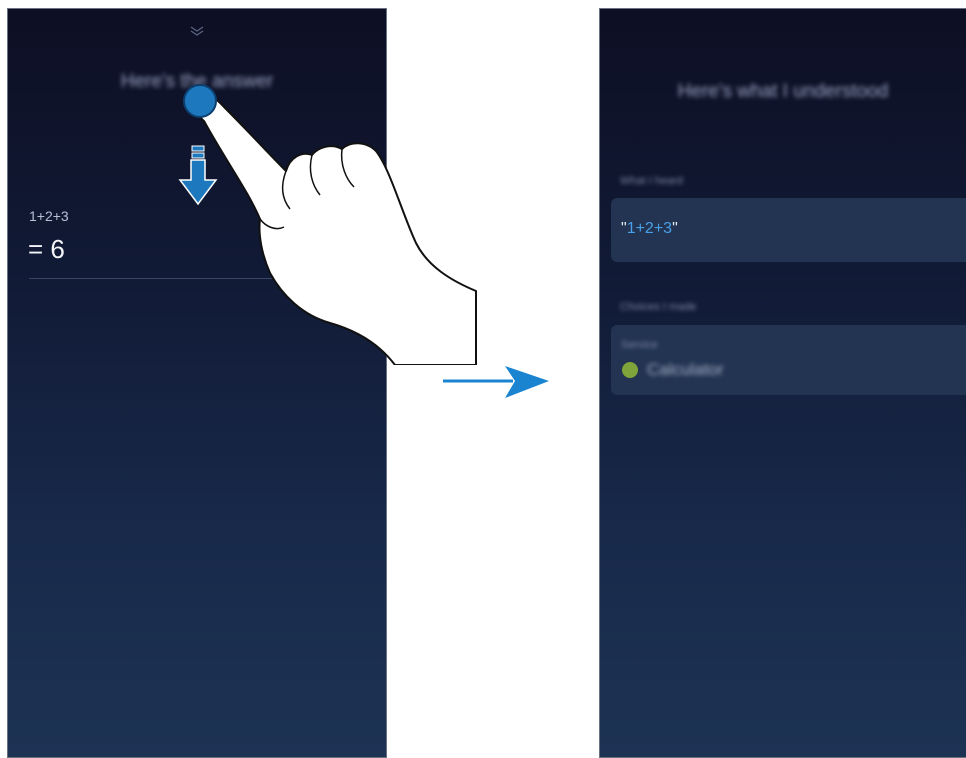 The image size is (966, 758). Describe the element at coordinates (639, 345) in the screenshot. I see `service-label: Service` at that location.